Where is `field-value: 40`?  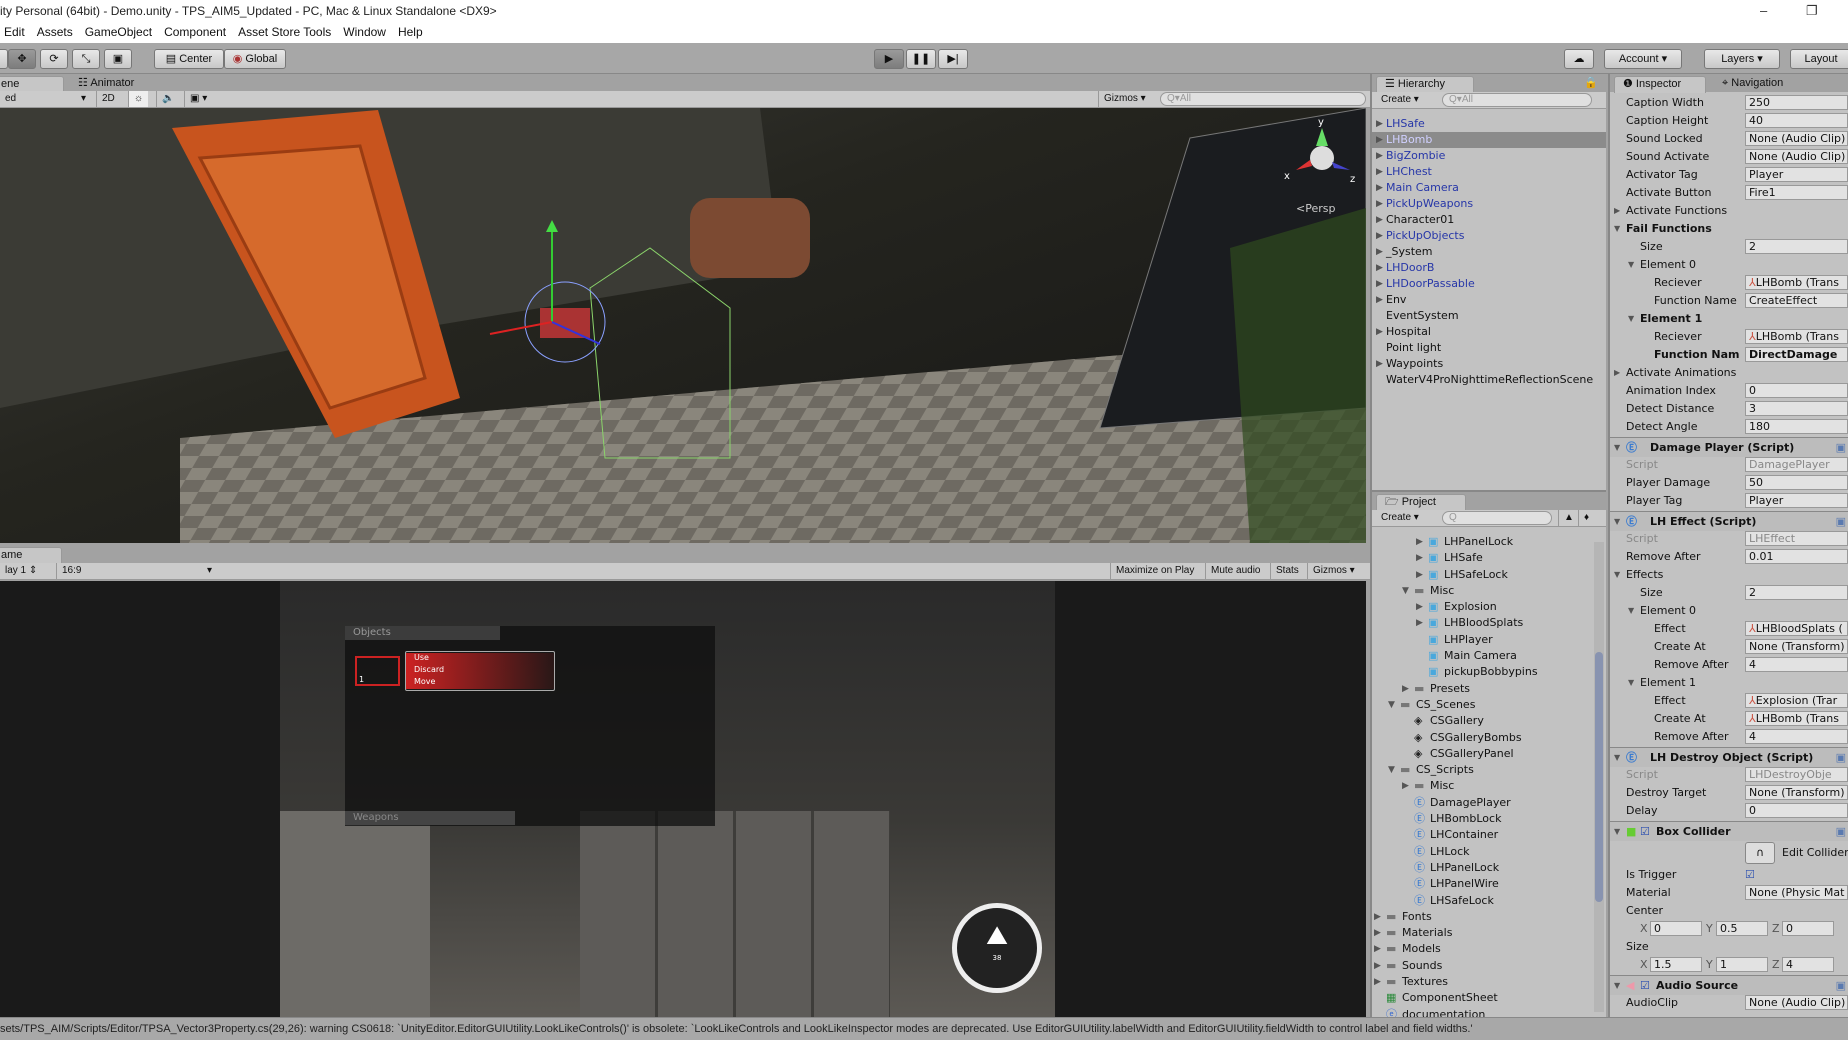
field-value: 40 is located at coordinates (1796, 120).